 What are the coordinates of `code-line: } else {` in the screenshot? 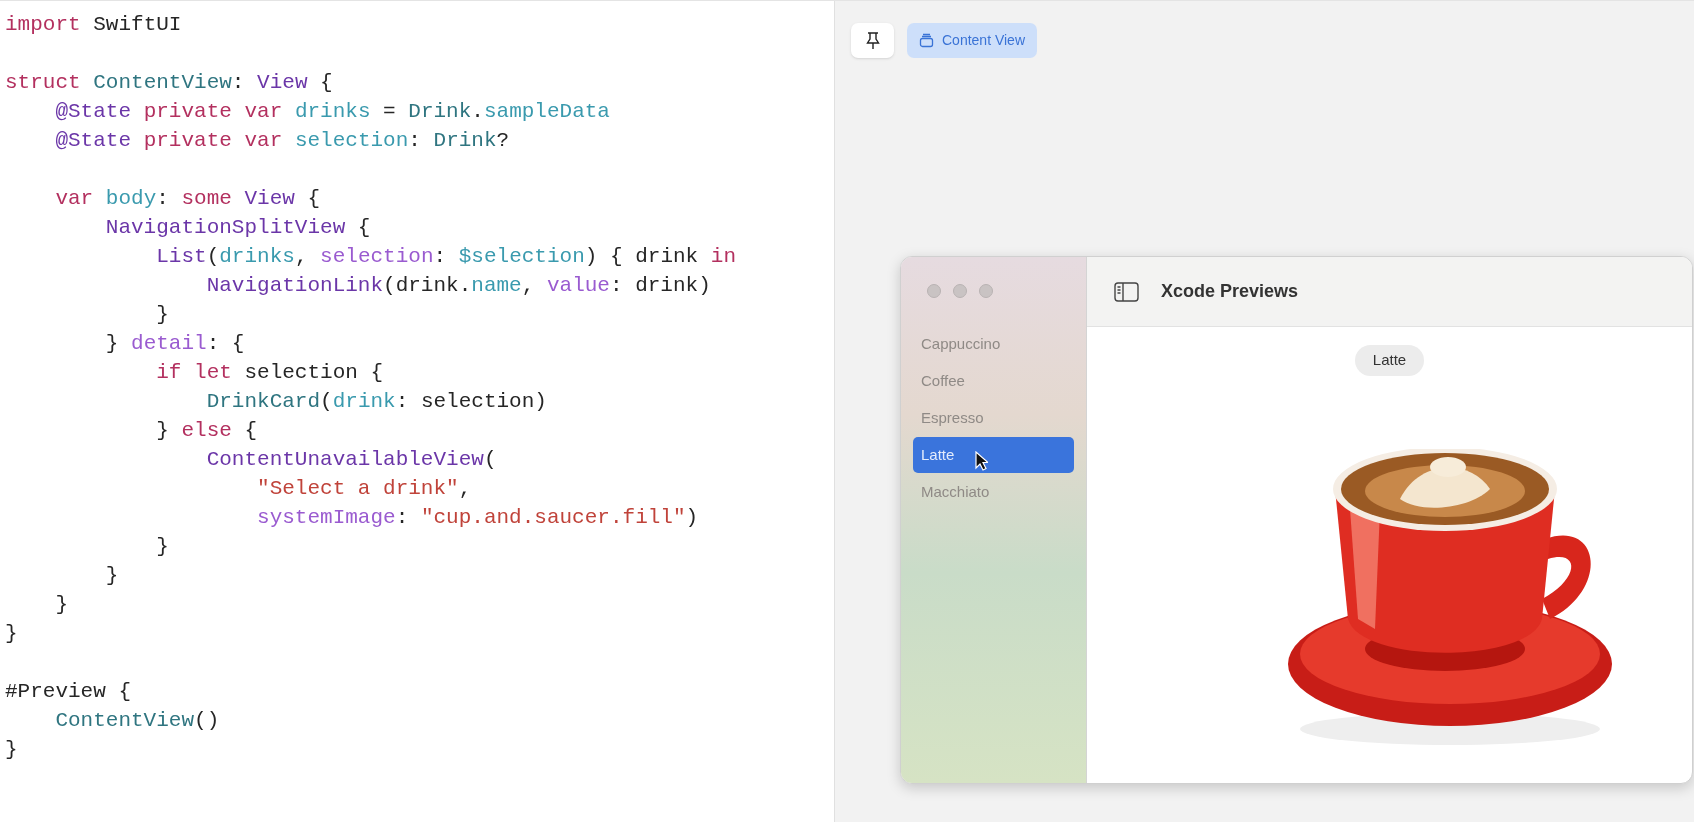 It's located at (206, 431).